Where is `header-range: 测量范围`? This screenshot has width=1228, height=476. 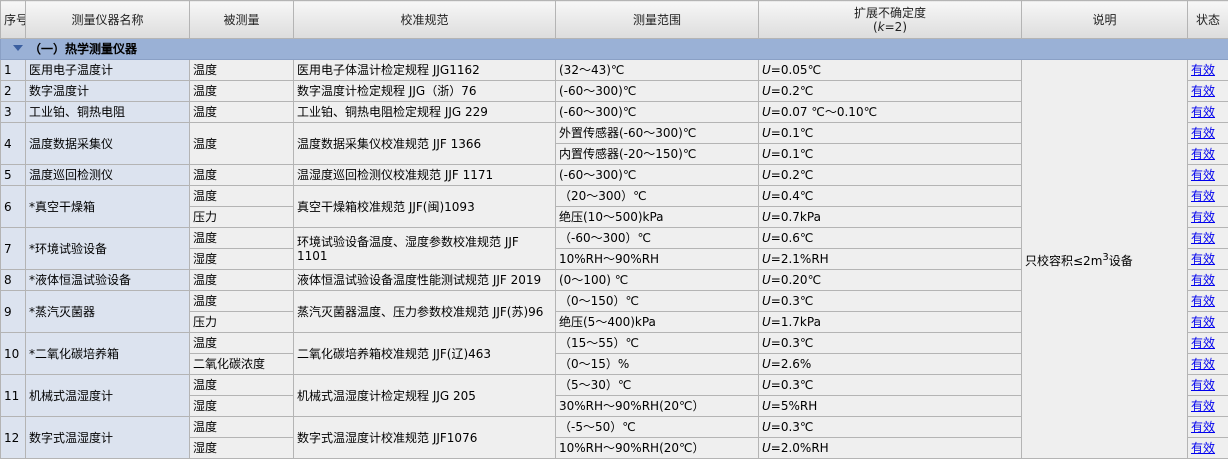
header-range: 测量范围 is located at coordinates (657, 19).